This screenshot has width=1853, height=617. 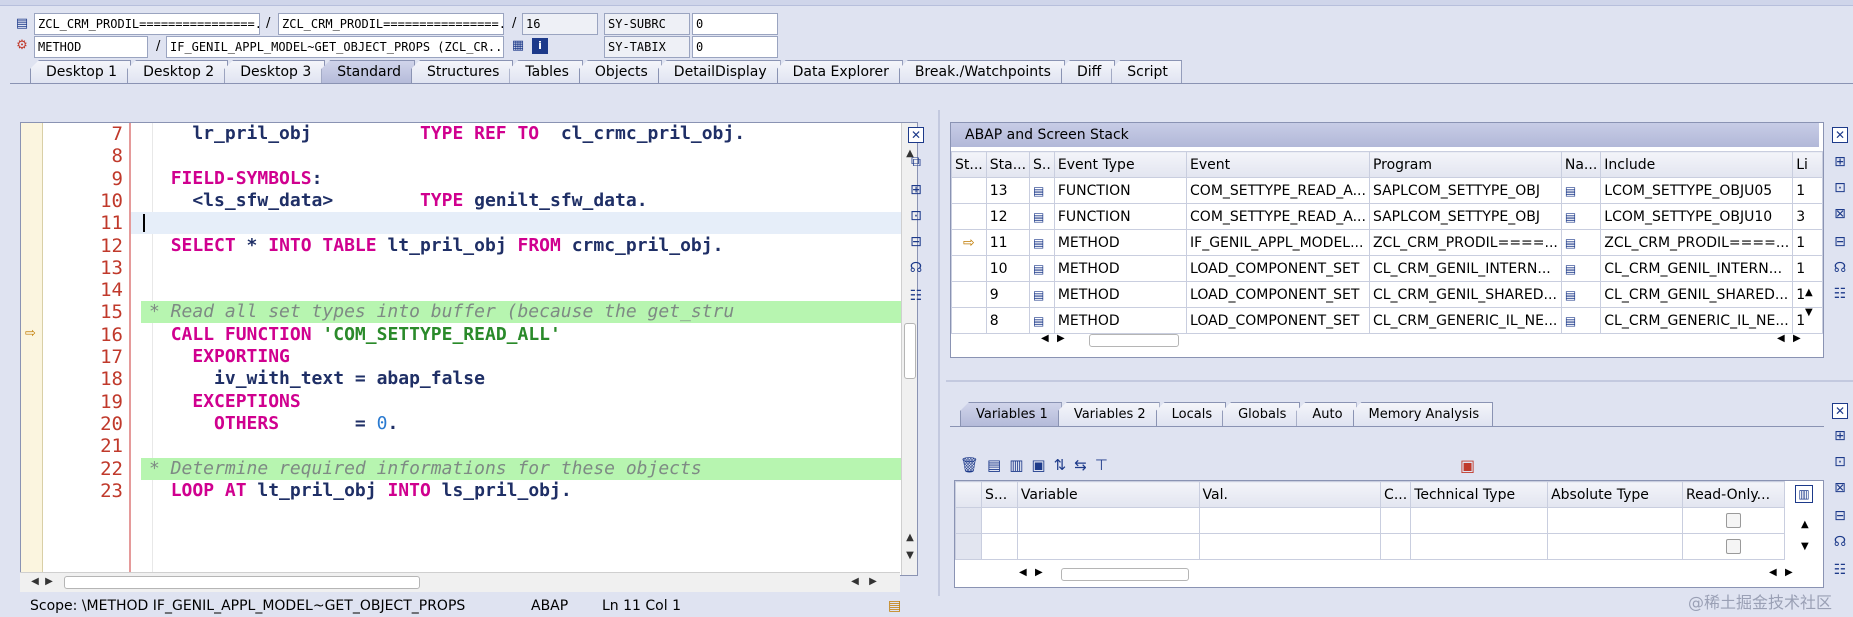 What do you see at coordinates (460, 582) in the screenshot?
I see `editor-horizontal-scrollbar: ◀ ▶ ◀ ▶` at bounding box center [460, 582].